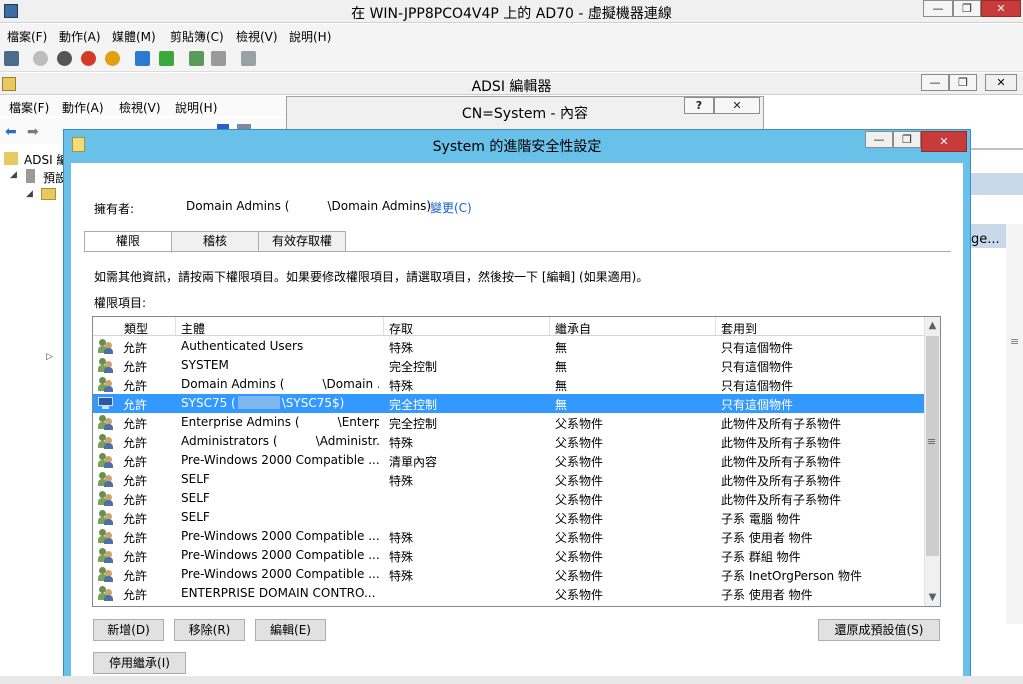  Describe the element at coordinates (29, 107) in the screenshot. I see `adsi-menu-file: 檔案(F)` at that location.